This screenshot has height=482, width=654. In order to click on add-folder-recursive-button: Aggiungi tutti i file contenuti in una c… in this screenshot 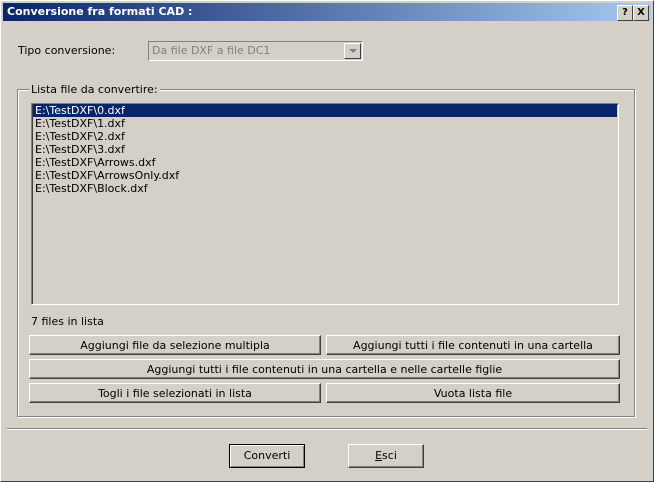, I will do `click(324, 369)`.